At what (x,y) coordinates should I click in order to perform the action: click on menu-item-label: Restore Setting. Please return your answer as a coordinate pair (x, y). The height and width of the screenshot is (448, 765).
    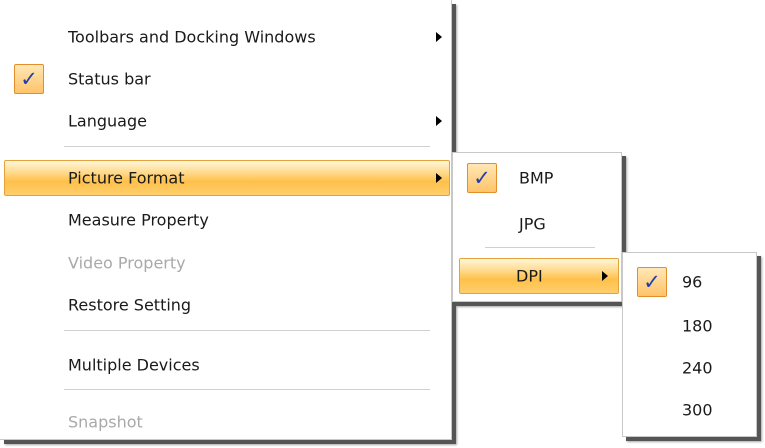
    Looking at the image, I should click on (130, 305).